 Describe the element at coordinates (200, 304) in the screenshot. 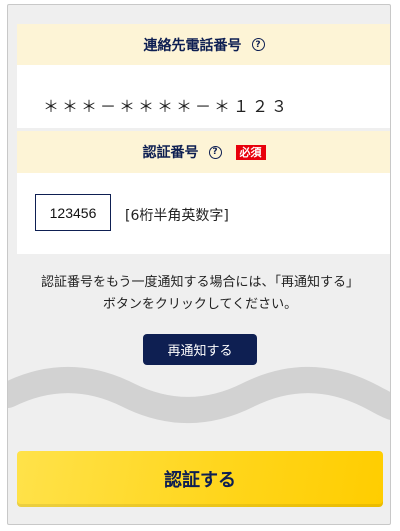

I see `notice-line-2: ボタンをクリックしてください。` at that location.